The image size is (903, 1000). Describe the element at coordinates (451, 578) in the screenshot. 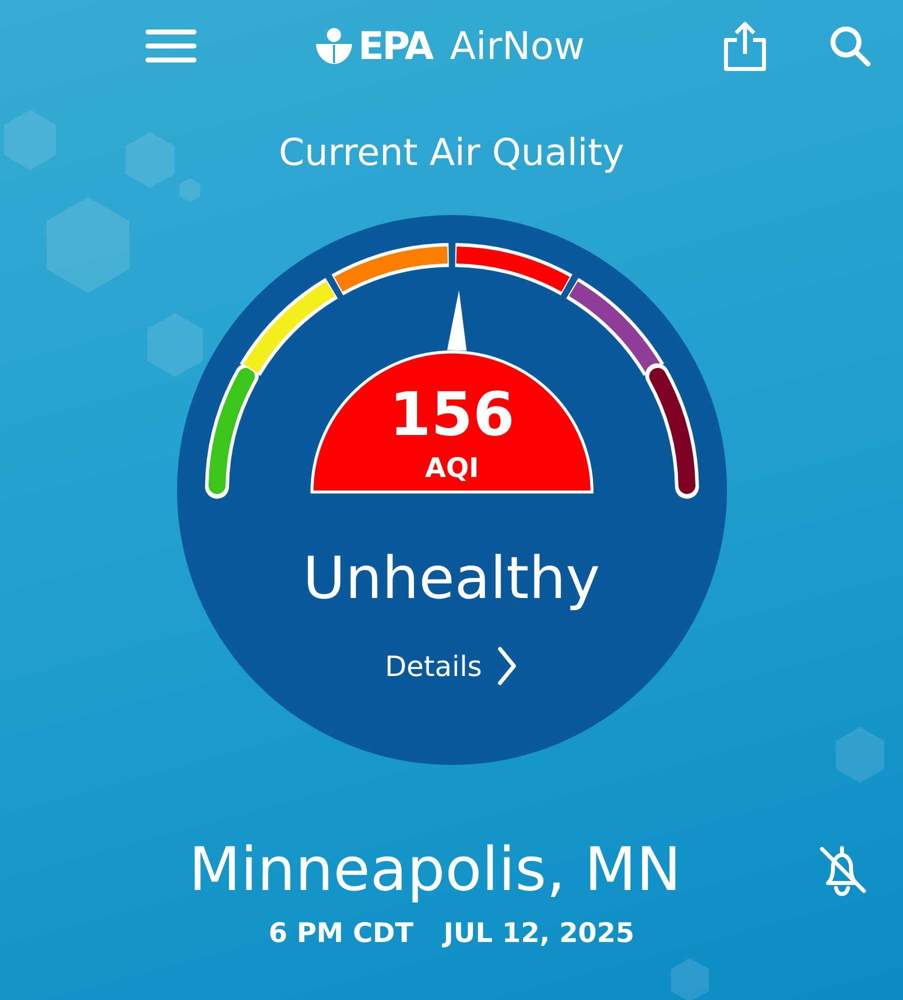

I see `air-quality-category: Unhealthy` at that location.